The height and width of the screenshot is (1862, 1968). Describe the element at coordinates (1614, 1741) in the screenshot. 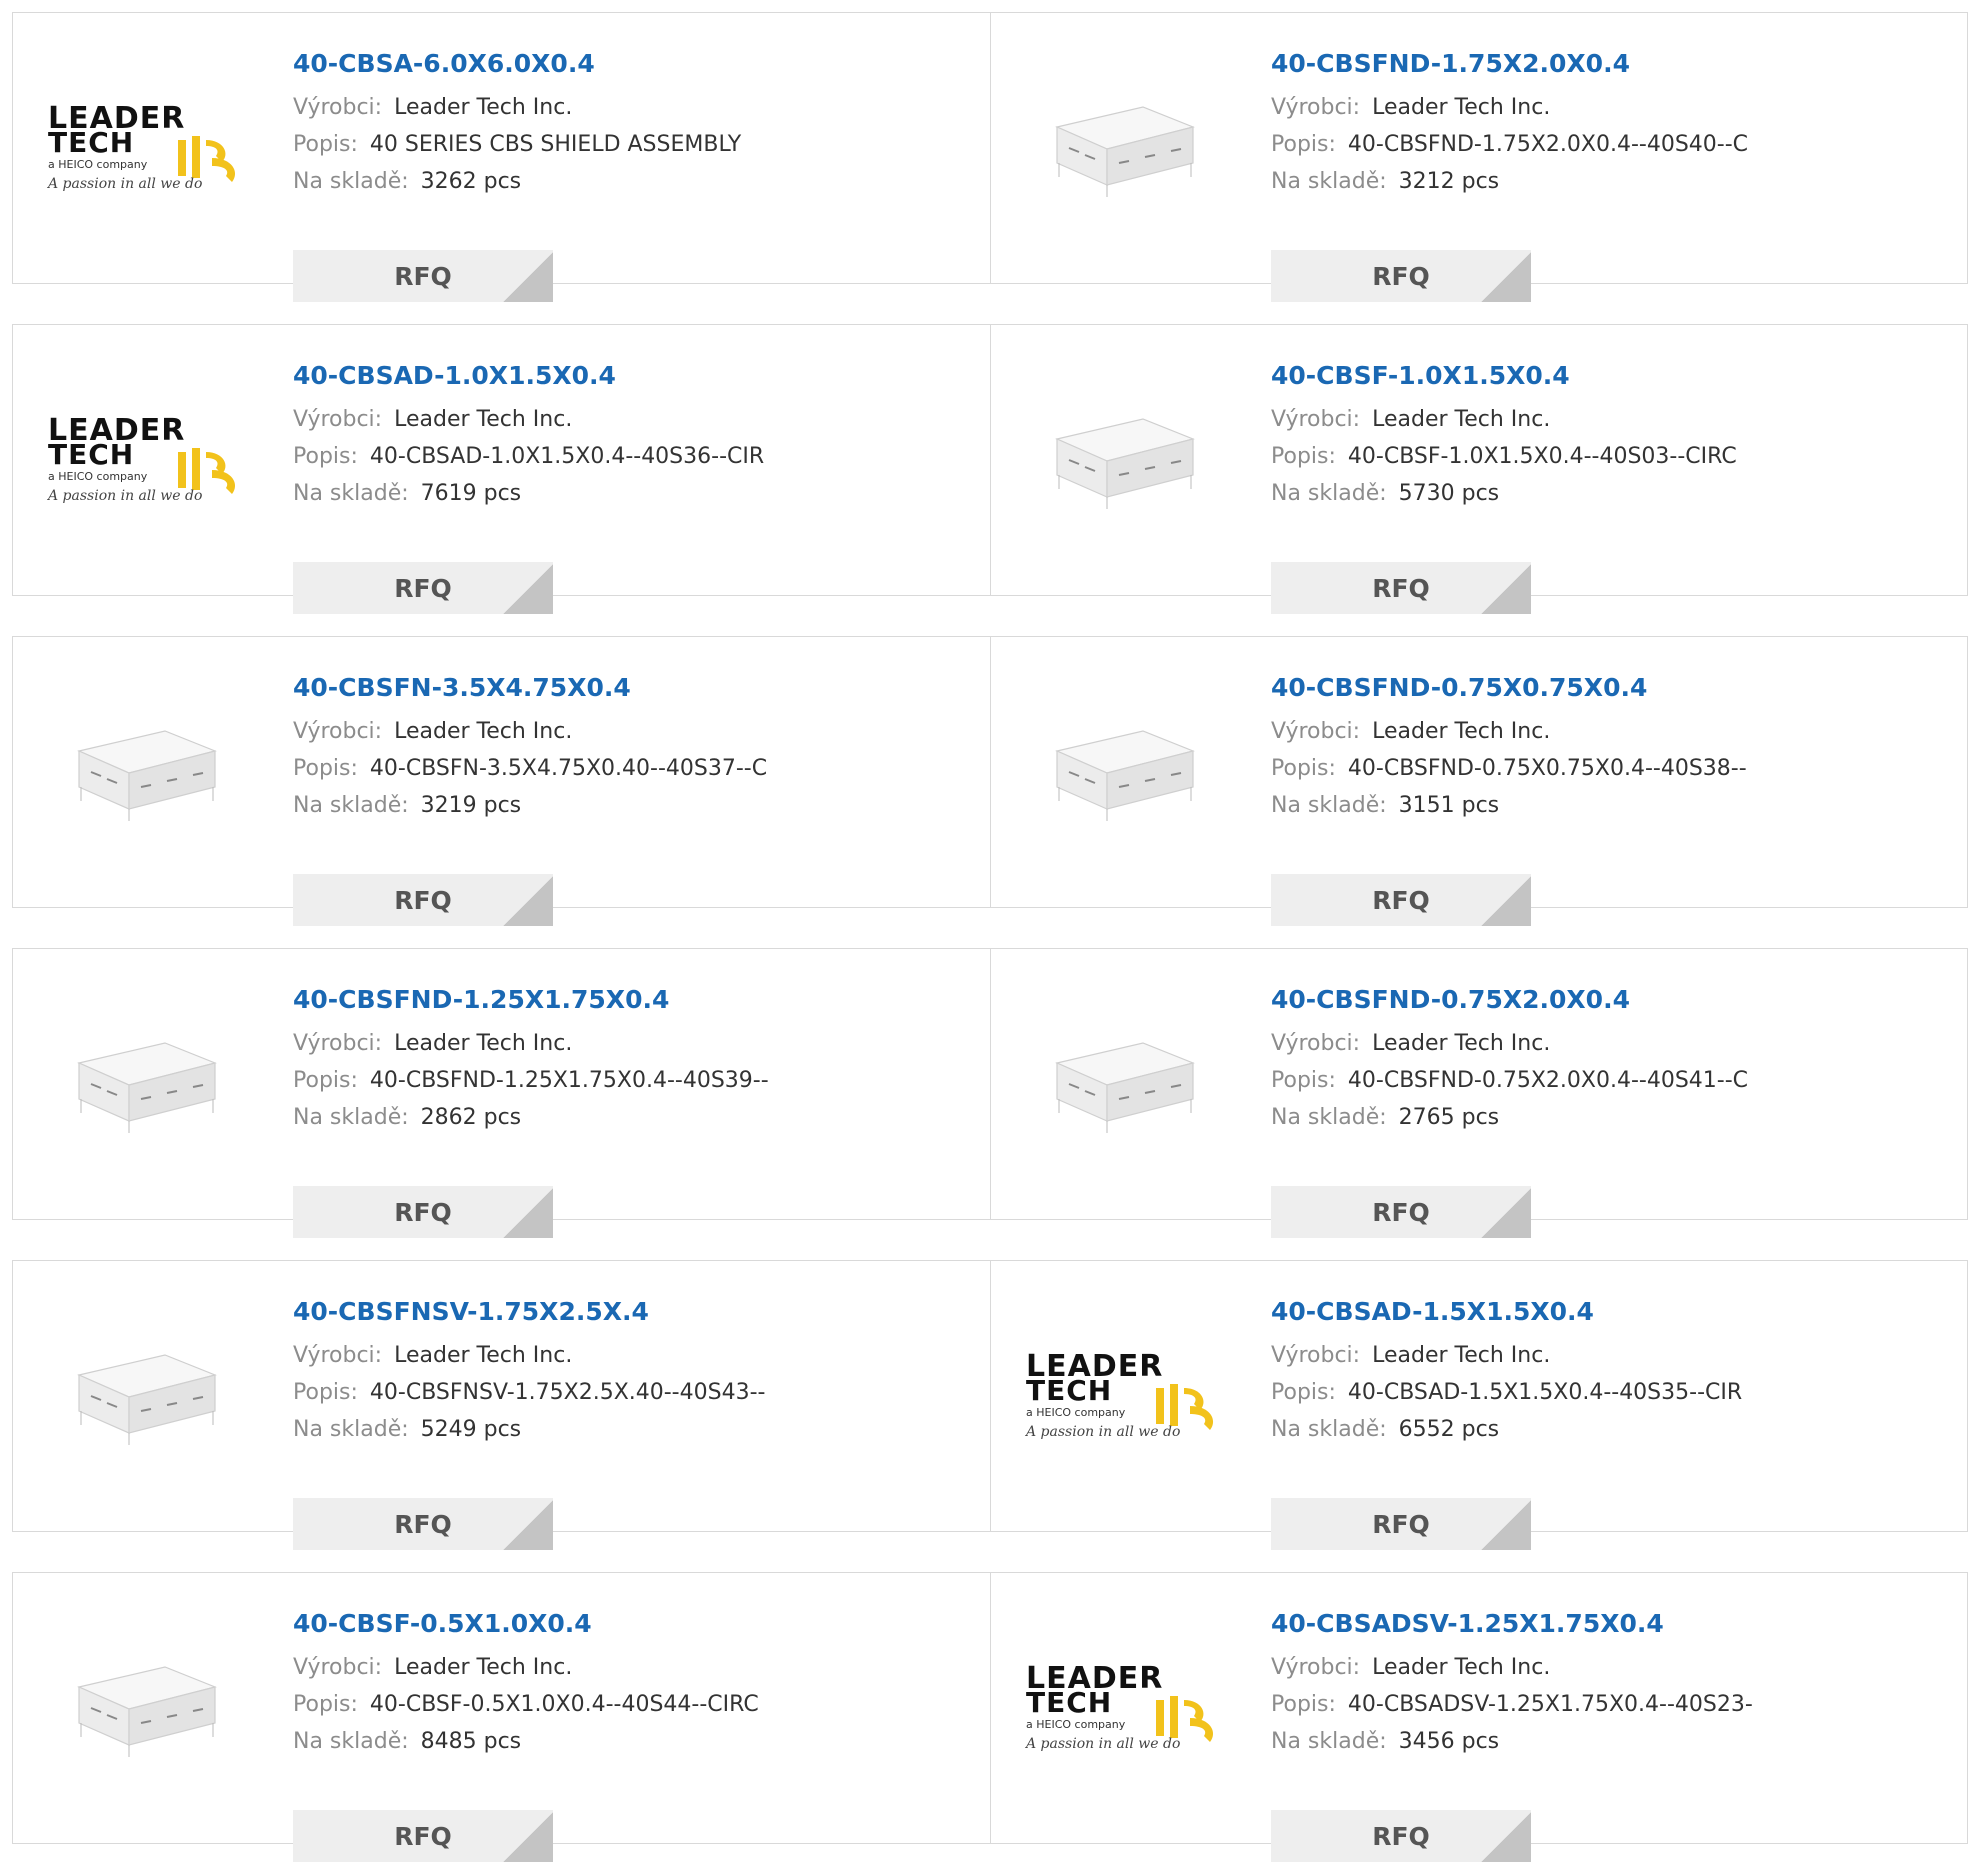

I see `stock-row: Na skladě: 3456 pcs` at that location.